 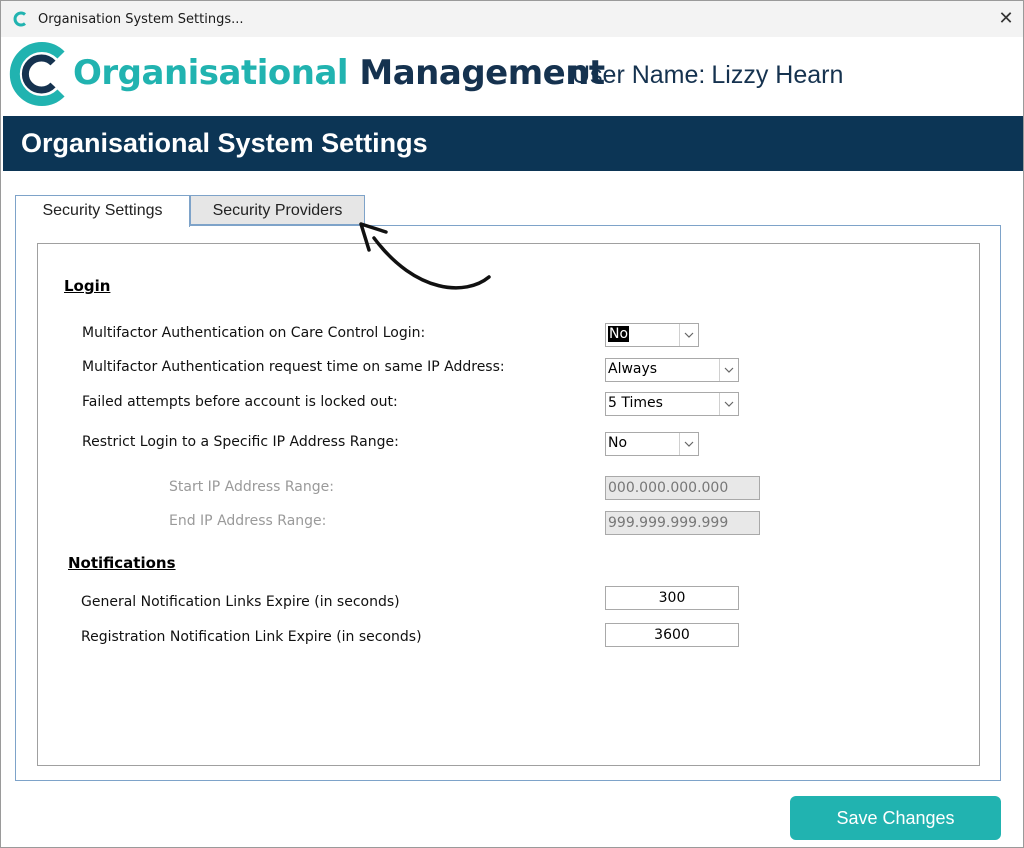 I want to click on app-logo-icon, so click(x=19, y=19).